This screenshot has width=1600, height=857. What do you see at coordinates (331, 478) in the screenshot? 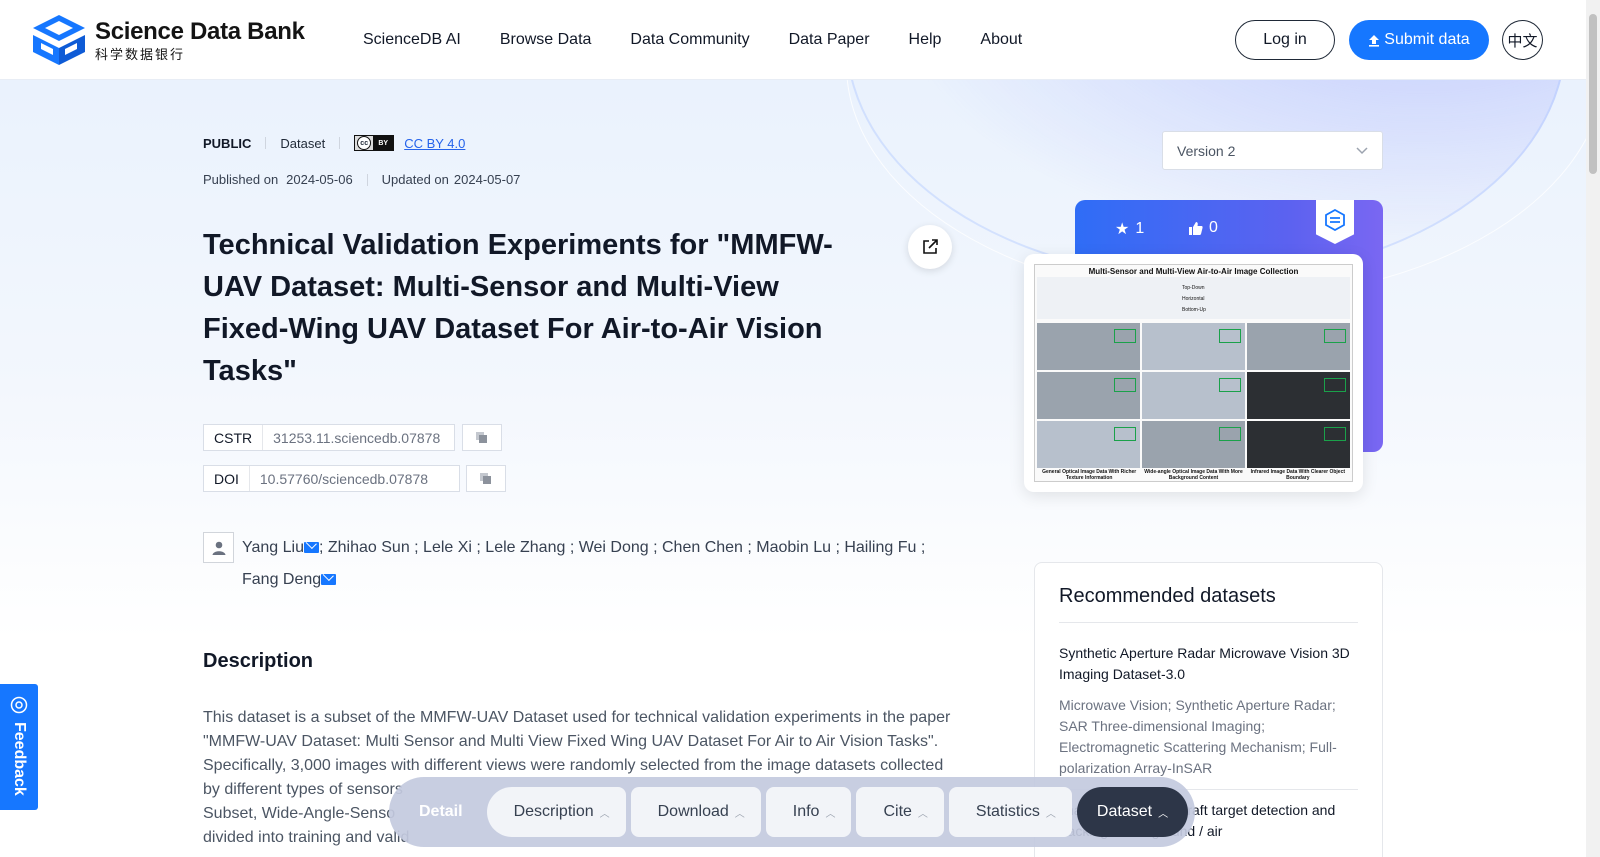
I see `doi-field: DOI 10.57760/sciencedb.07878` at bounding box center [331, 478].